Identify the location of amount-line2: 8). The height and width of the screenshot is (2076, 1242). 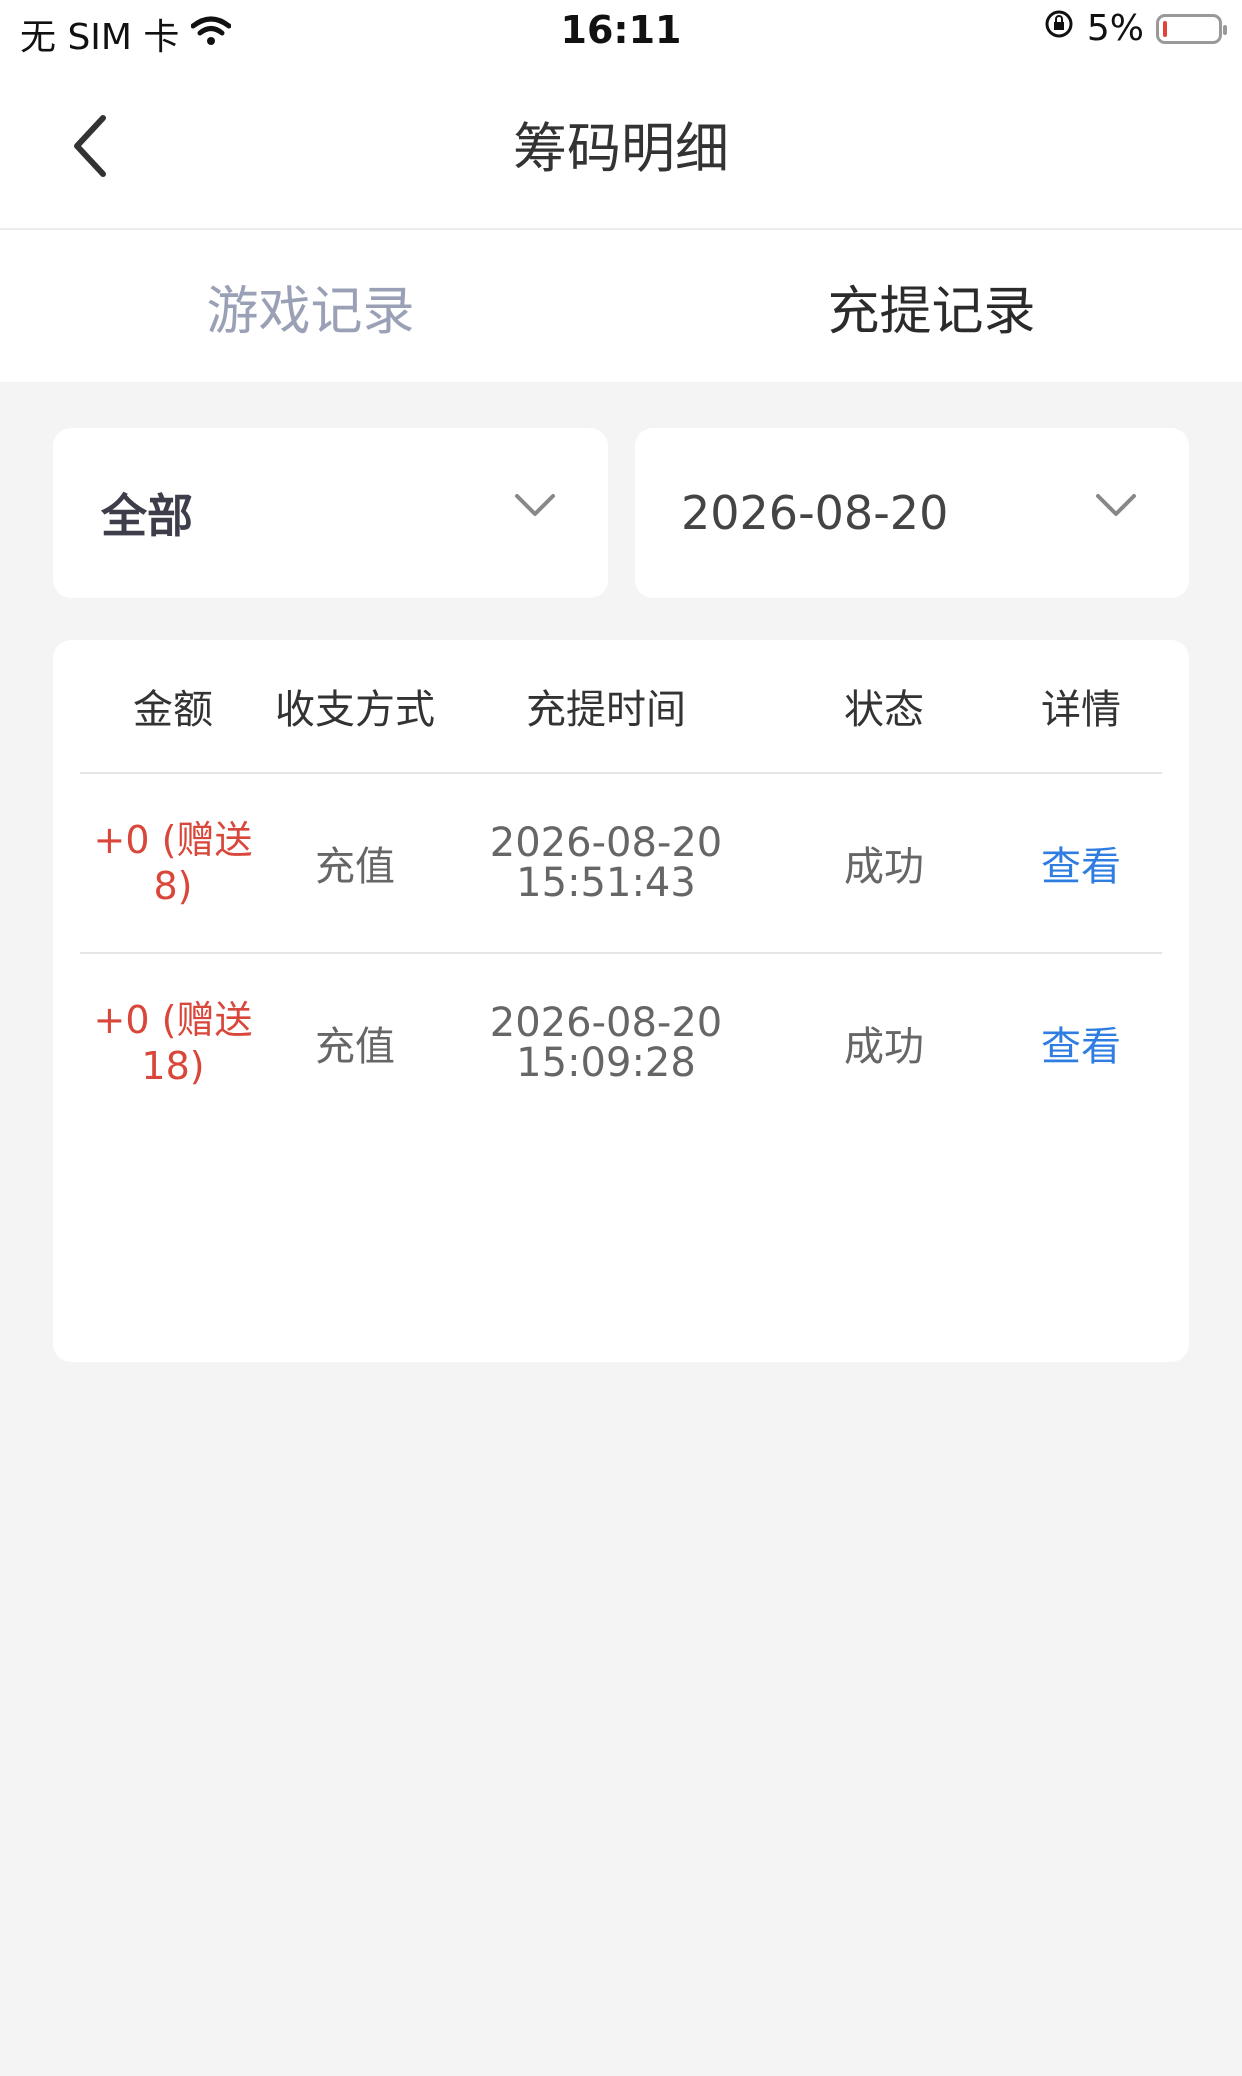
(173, 886).